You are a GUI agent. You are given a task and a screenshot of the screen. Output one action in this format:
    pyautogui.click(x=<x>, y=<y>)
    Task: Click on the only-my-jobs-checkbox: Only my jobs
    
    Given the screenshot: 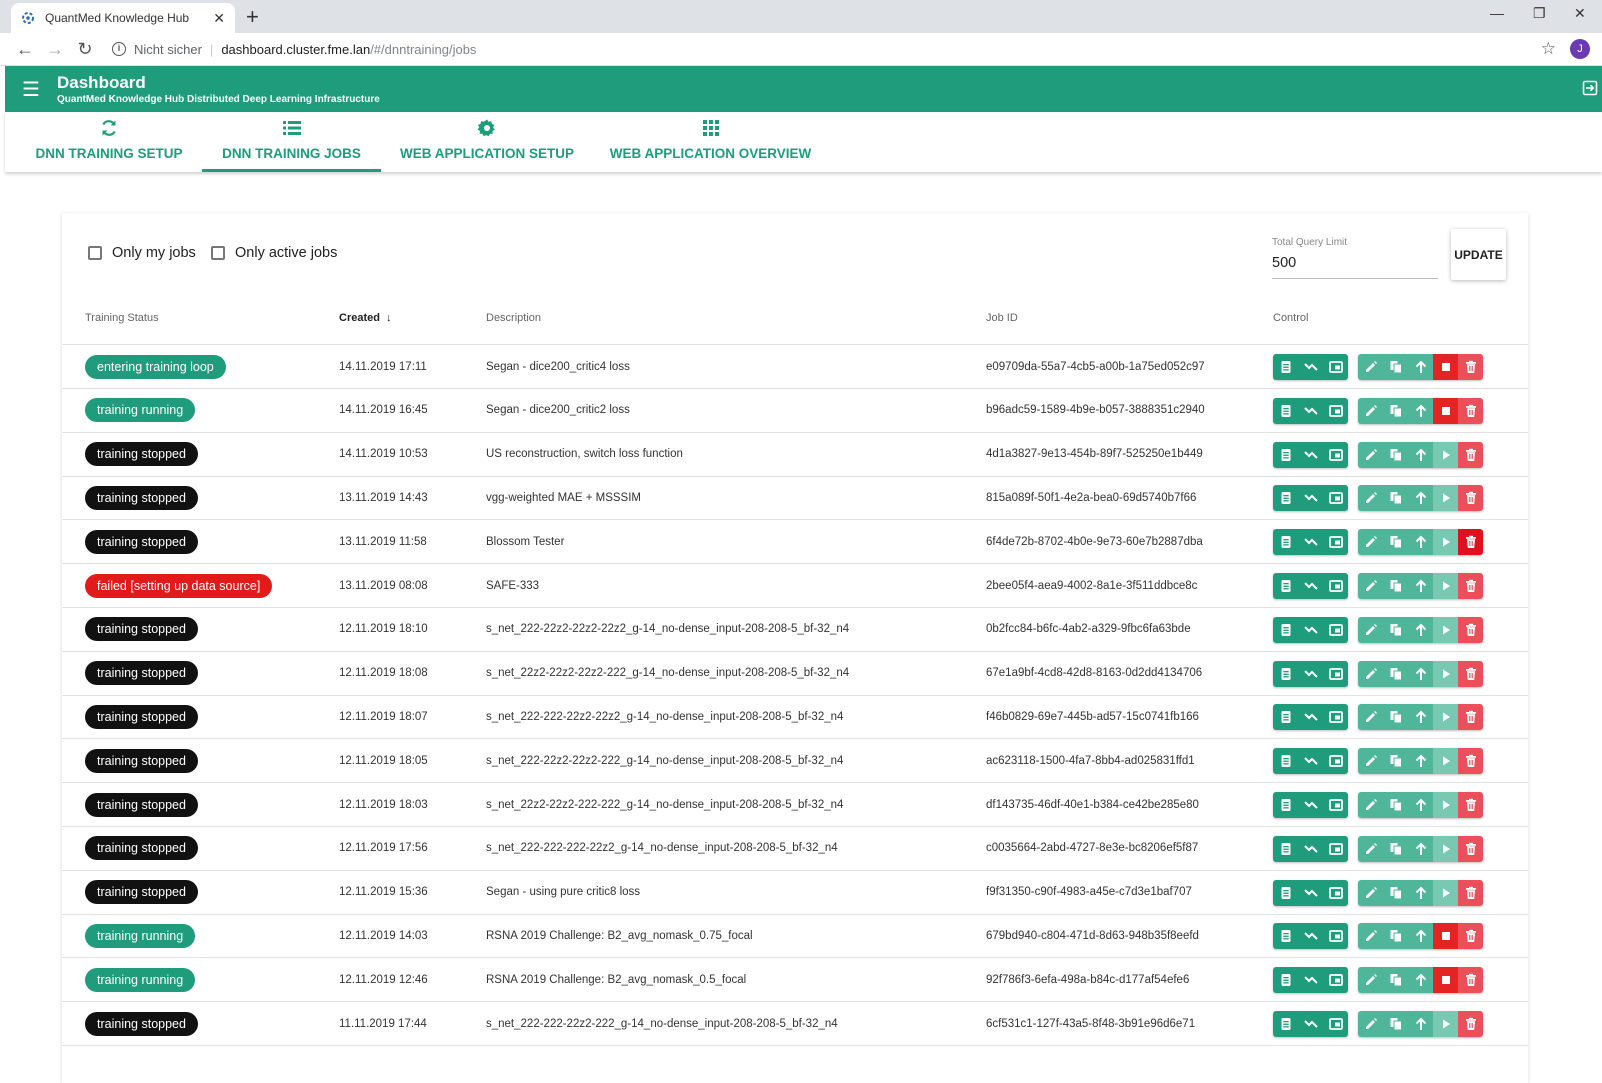 What is the action you would take?
    pyautogui.click(x=142, y=253)
    